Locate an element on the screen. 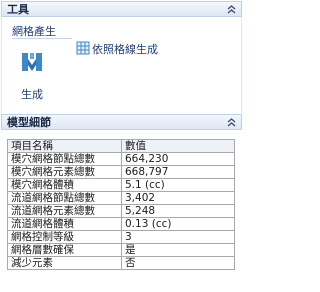  row-name: 減少元素 is located at coordinates (64, 263).